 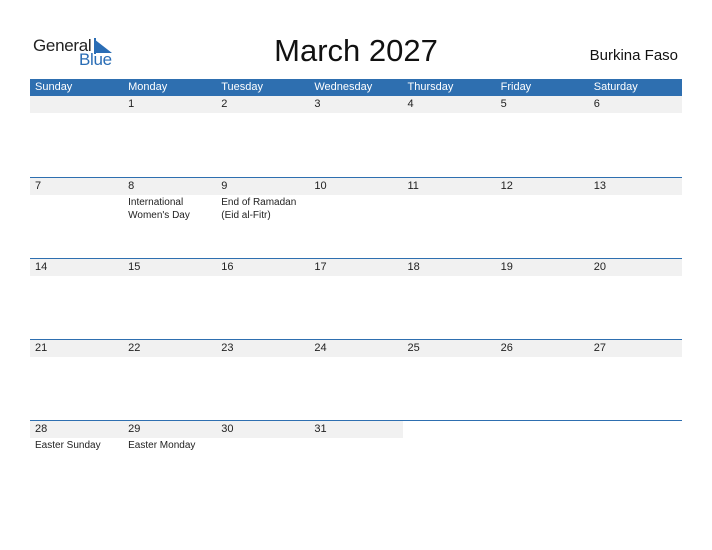 I want to click on day-number: 12, so click(x=506, y=186).